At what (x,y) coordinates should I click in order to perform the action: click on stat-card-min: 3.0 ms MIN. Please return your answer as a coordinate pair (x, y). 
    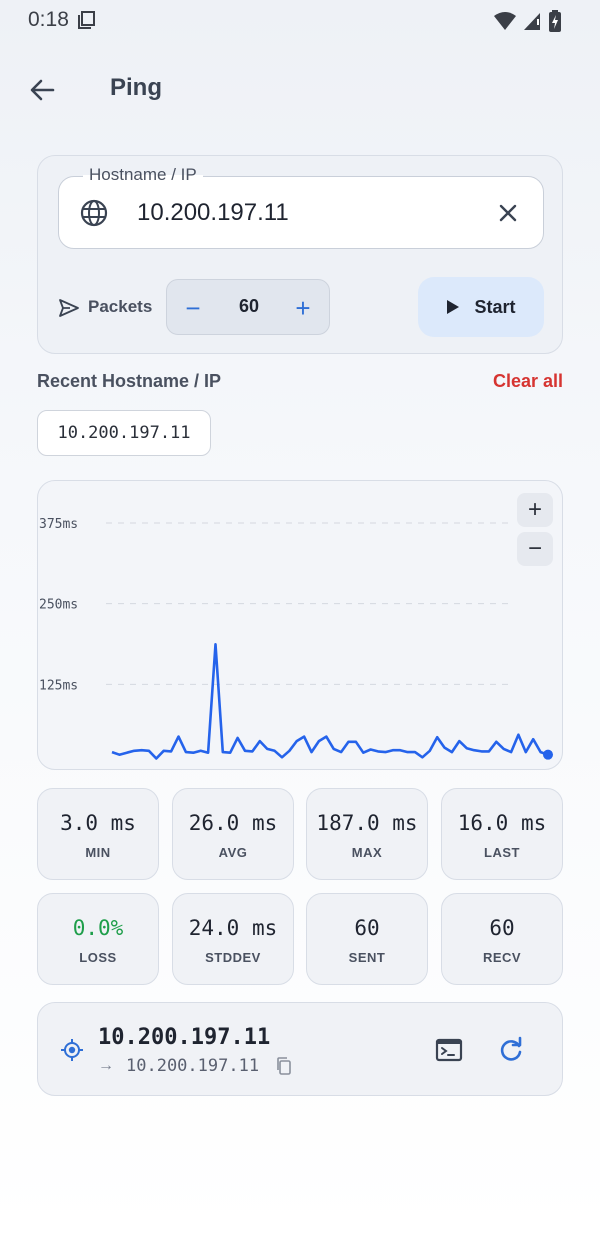
    Looking at the image, I should click on (98, 834).